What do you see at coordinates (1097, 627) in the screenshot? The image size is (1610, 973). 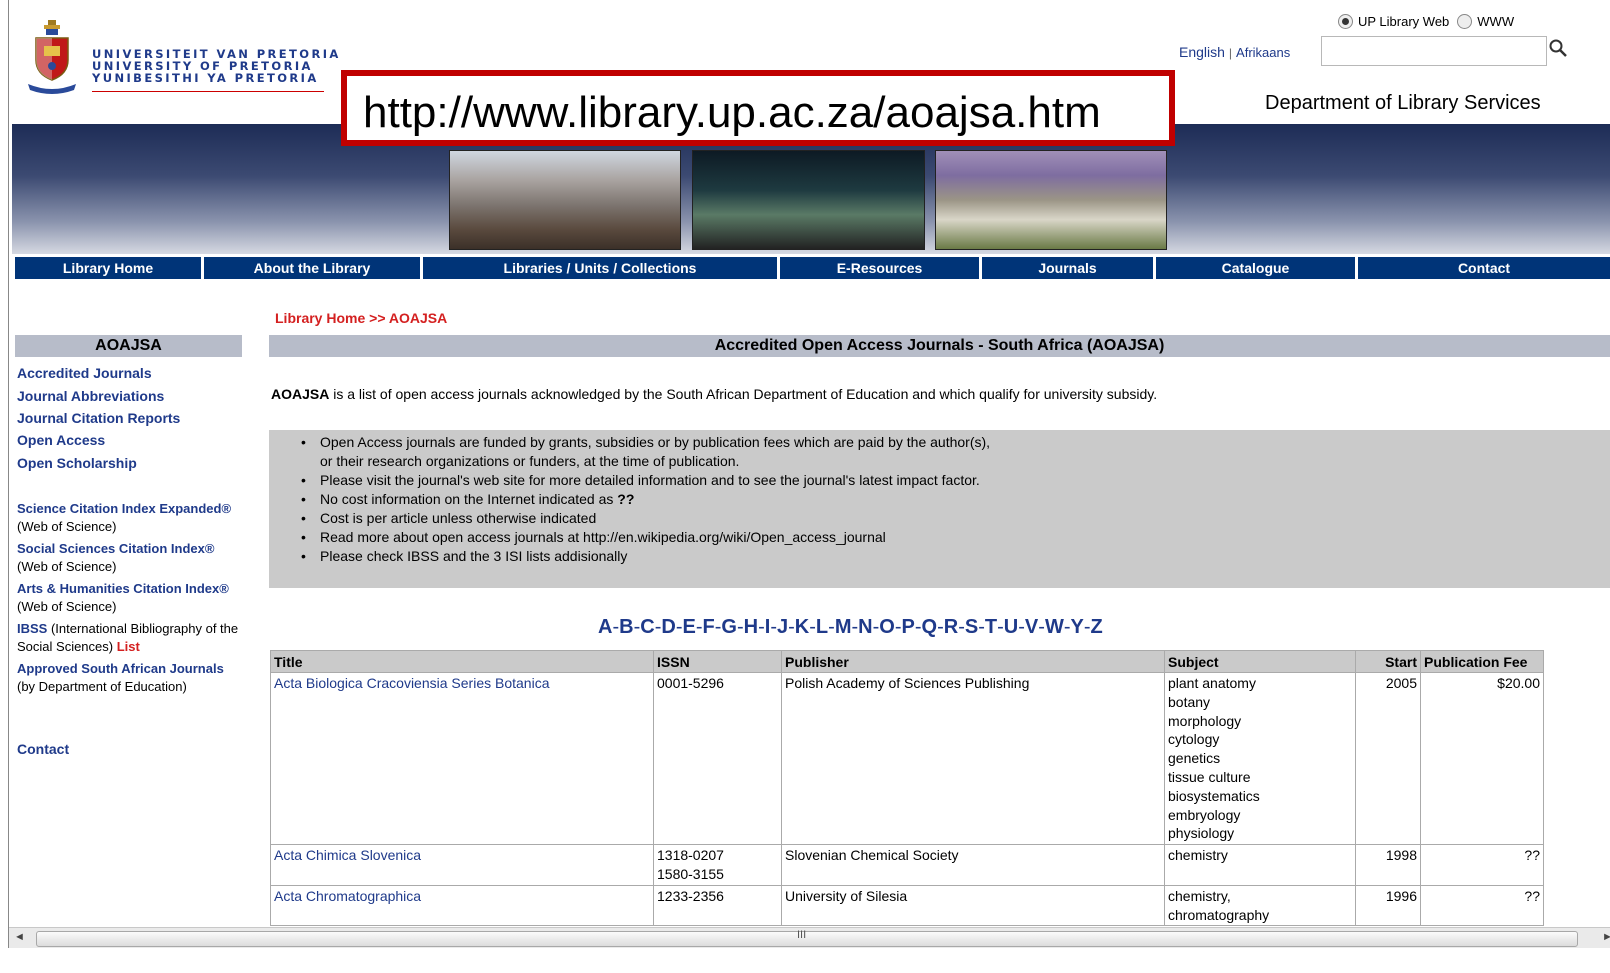 I see `alphabet-letter-z: Z` at bounding box center [1097, 627].